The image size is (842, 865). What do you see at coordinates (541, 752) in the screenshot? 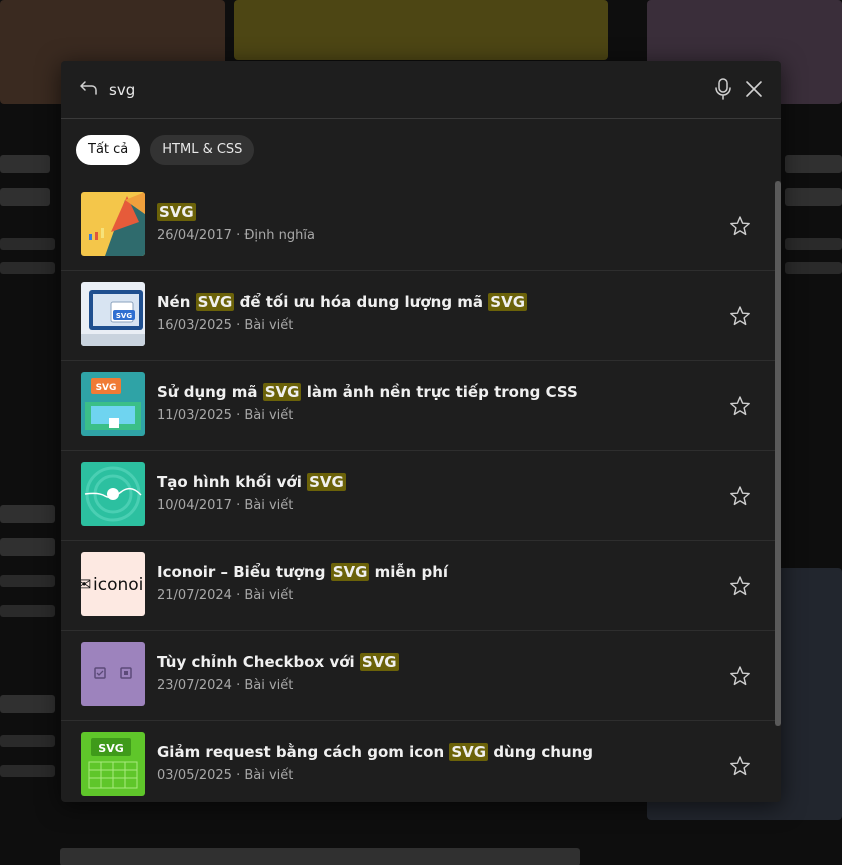
I see `title-text: dùng chung` at bounding box center [541, 752].